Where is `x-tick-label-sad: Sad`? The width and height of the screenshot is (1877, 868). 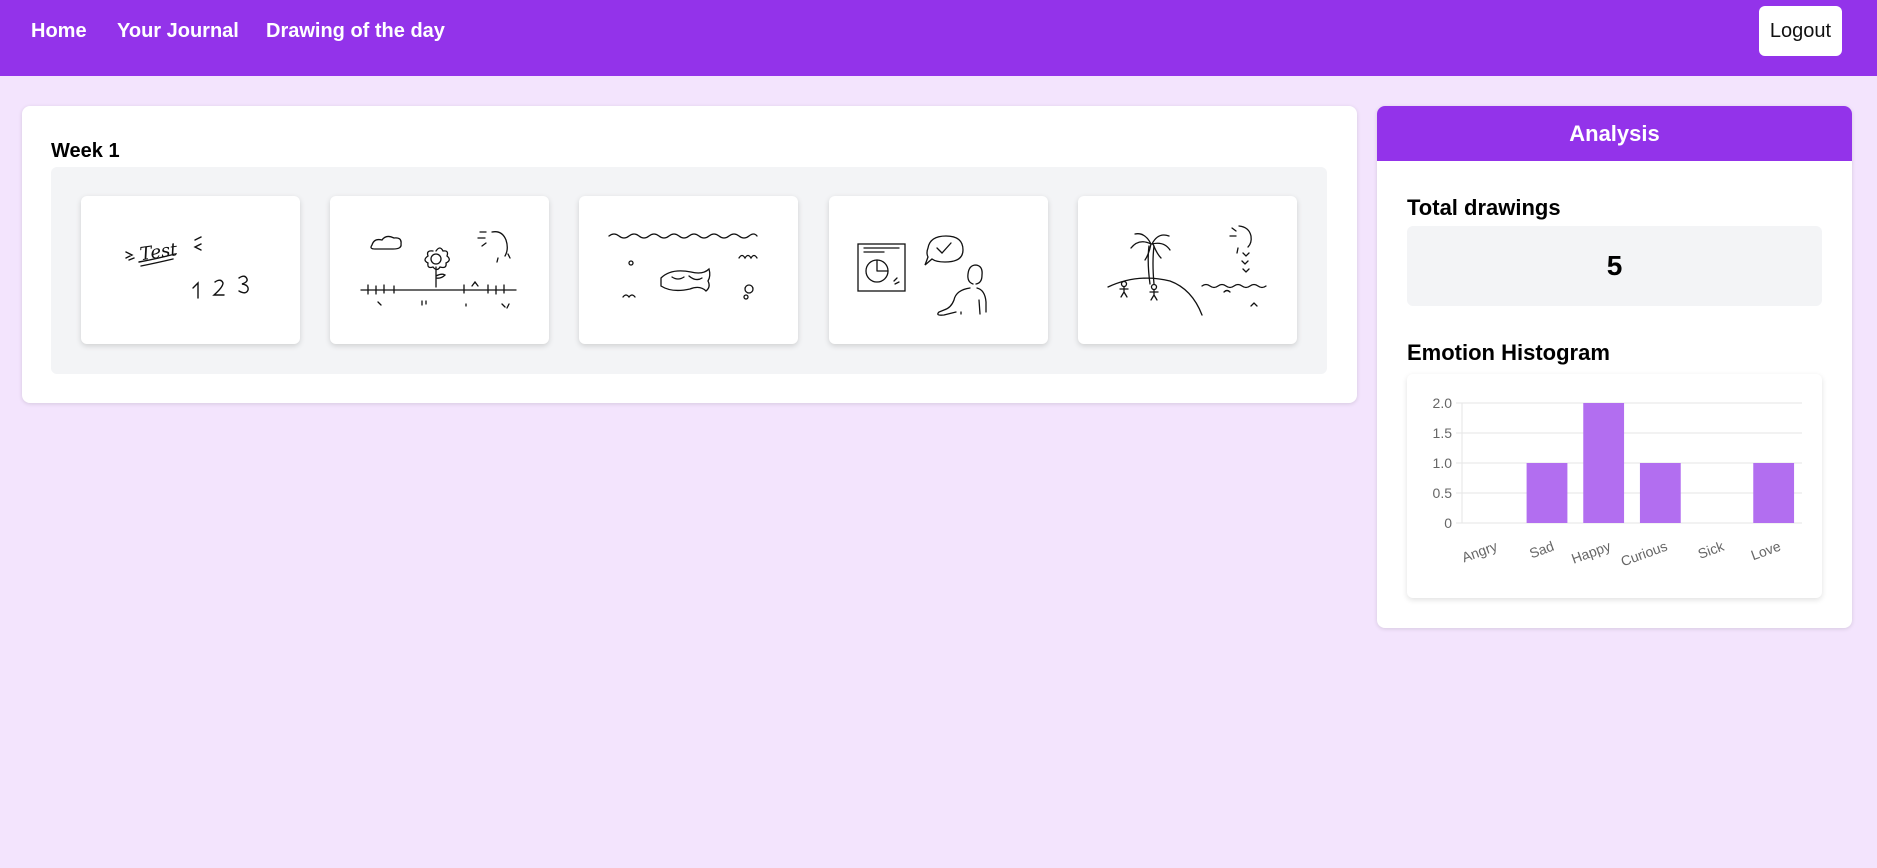
x-tick-label-sad: Sad is located at coordinates (1541, 550).